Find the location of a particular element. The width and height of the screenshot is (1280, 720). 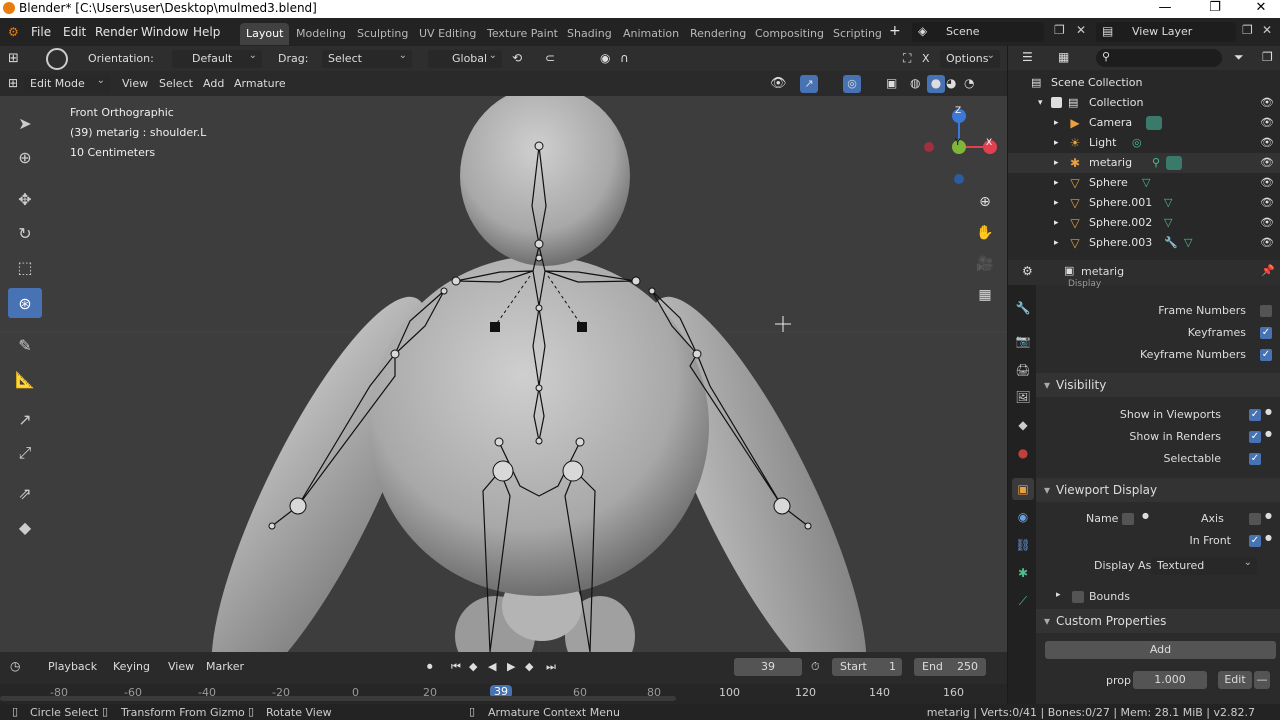

delete-scene-icon: ✕ is located at coordinates (1081, 30).